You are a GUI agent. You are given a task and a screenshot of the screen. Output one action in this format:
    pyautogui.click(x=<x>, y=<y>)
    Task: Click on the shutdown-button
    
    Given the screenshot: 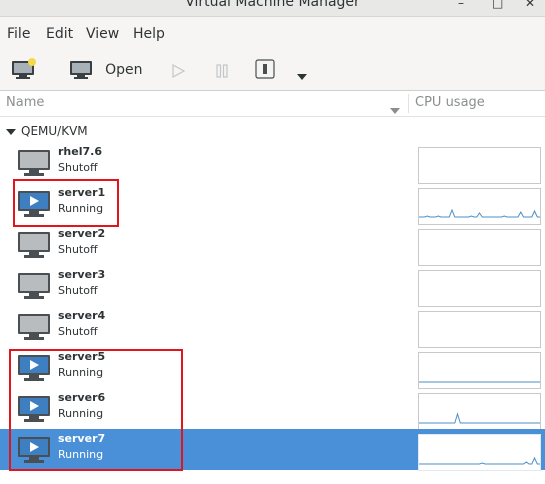 What is the action you would take?
    pyautogui.click(x=265, y=71)
    